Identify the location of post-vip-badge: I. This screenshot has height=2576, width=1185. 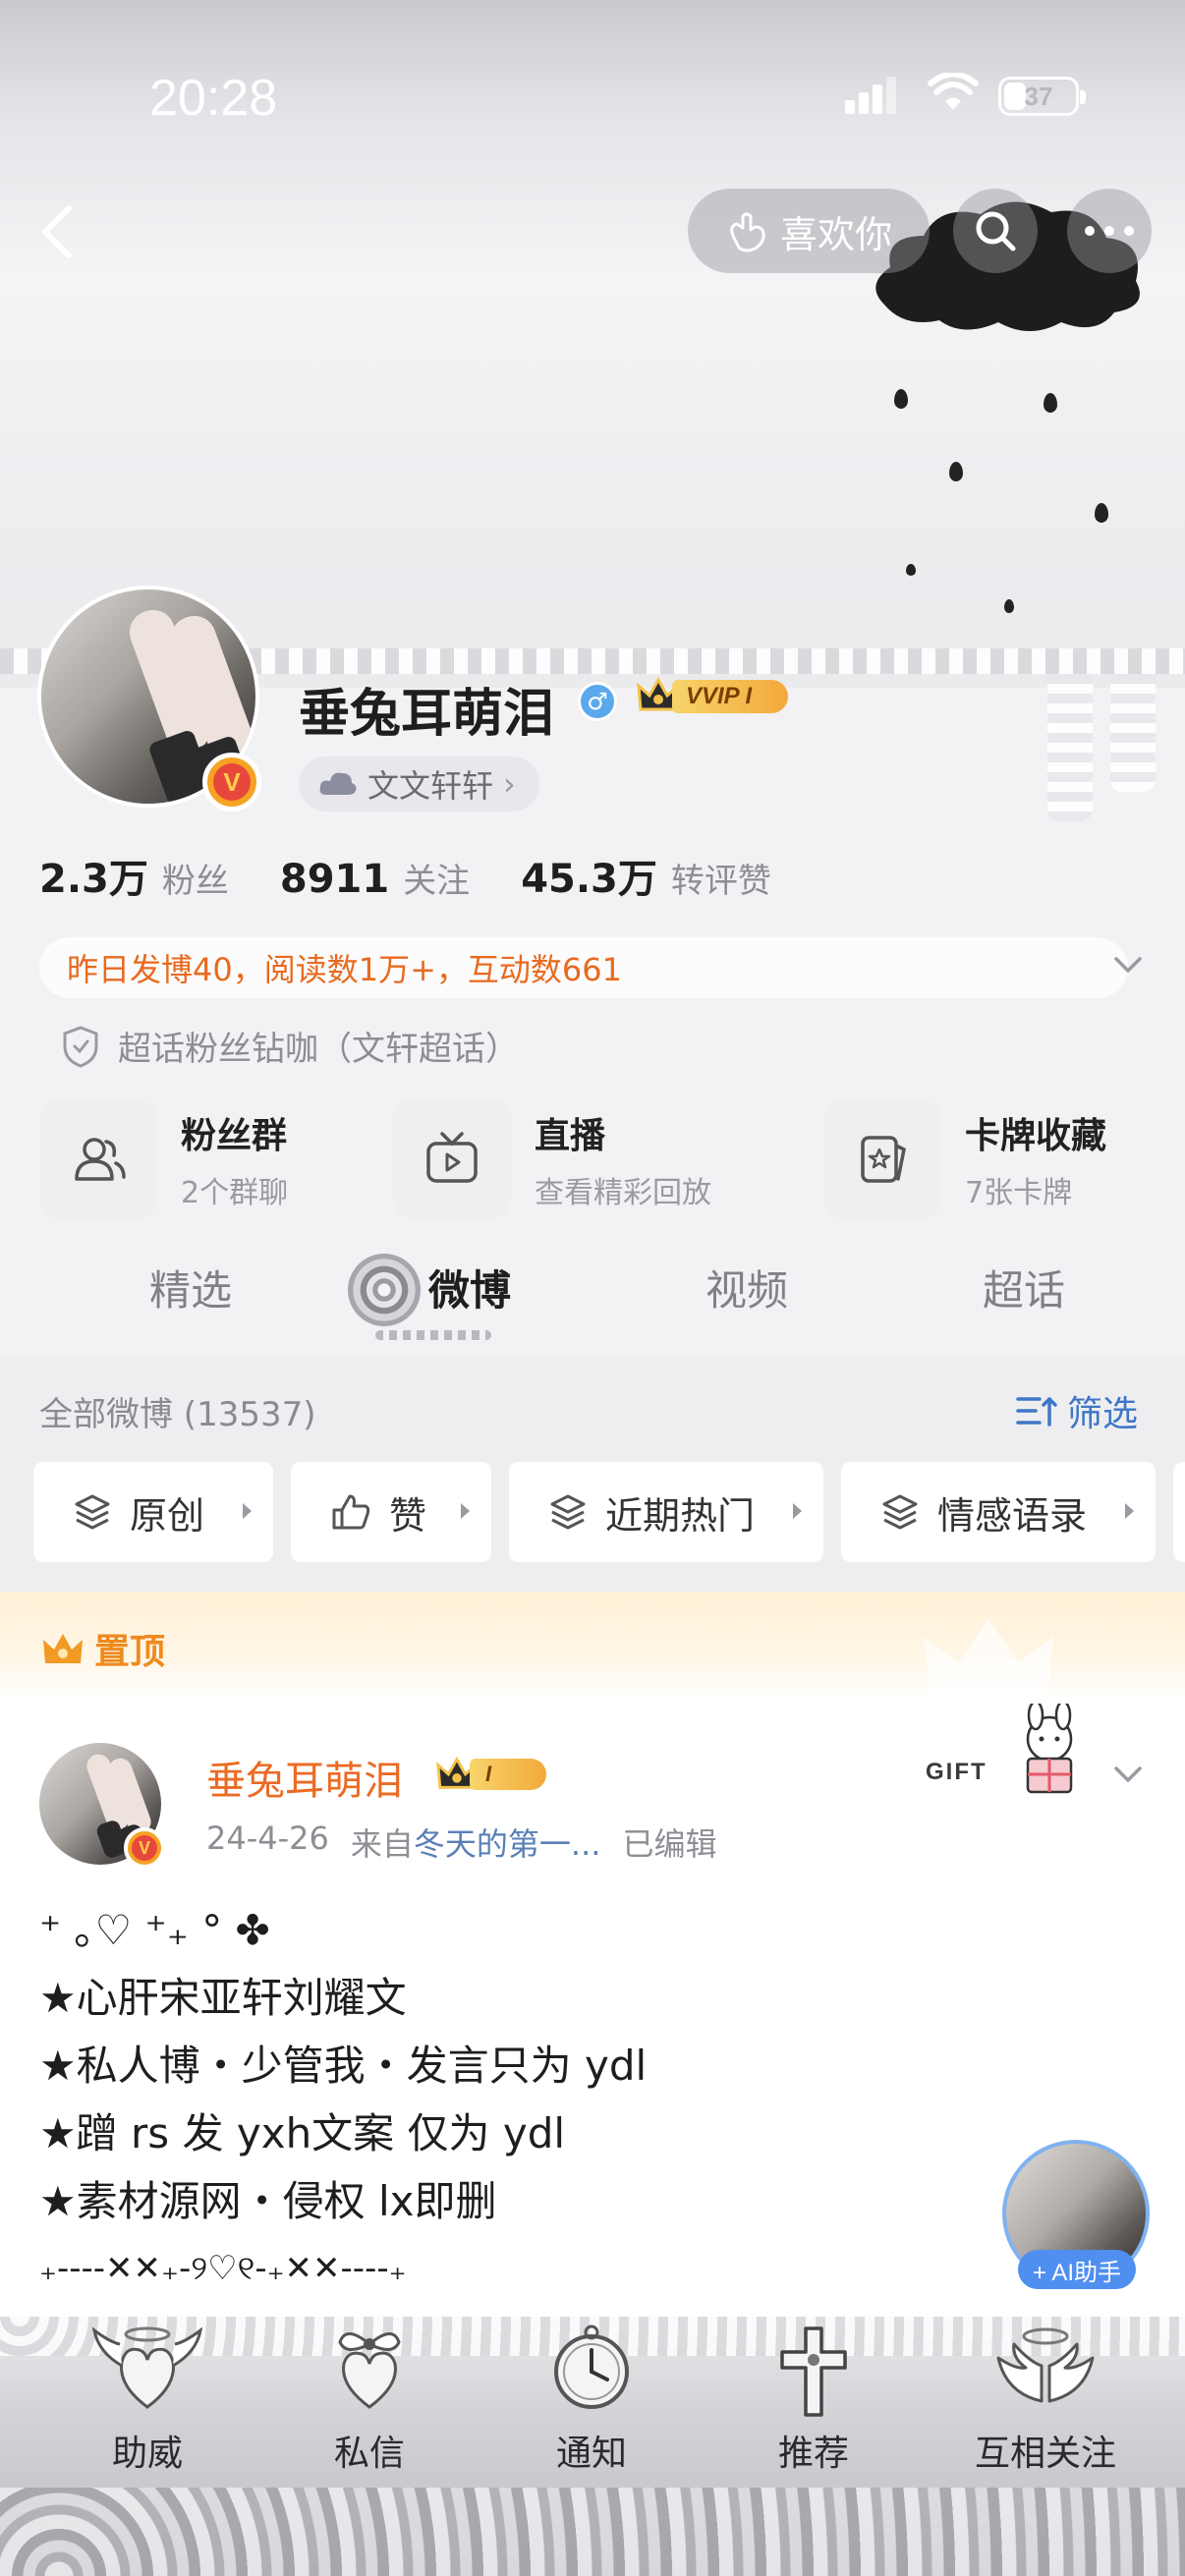
(494, 1775).